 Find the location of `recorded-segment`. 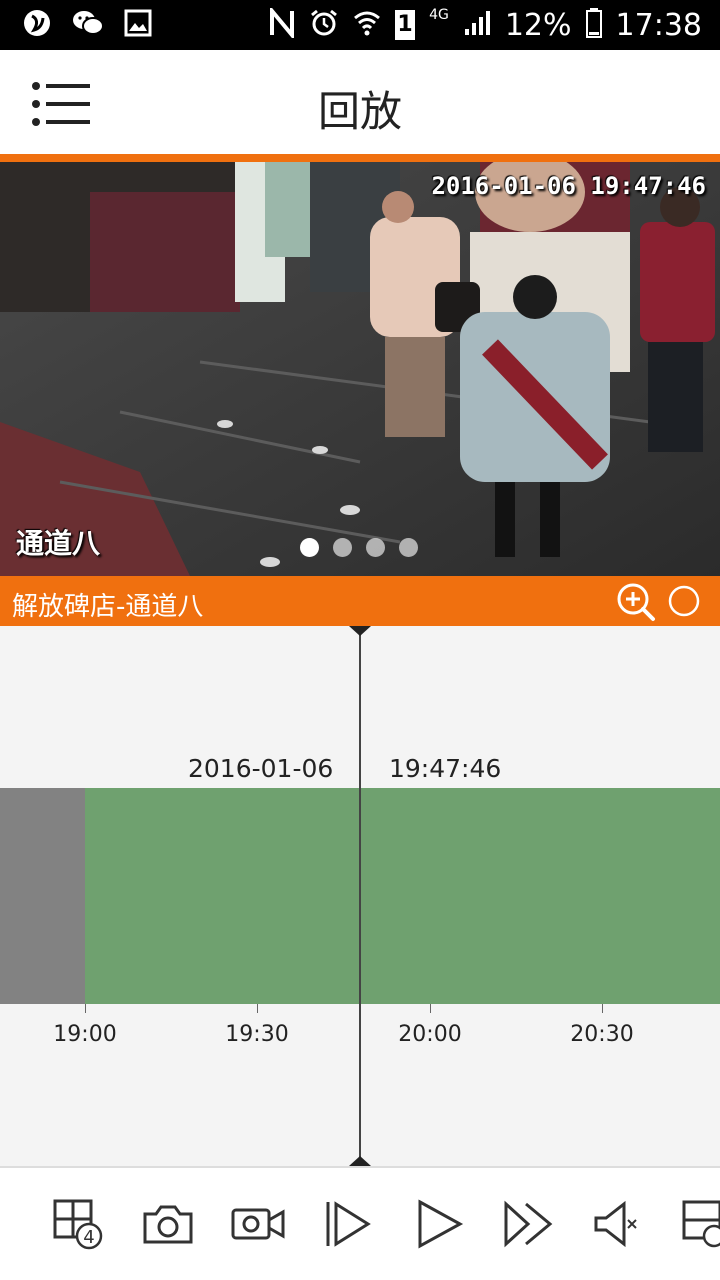

recorded-segment is located at coordinates (402, 896).